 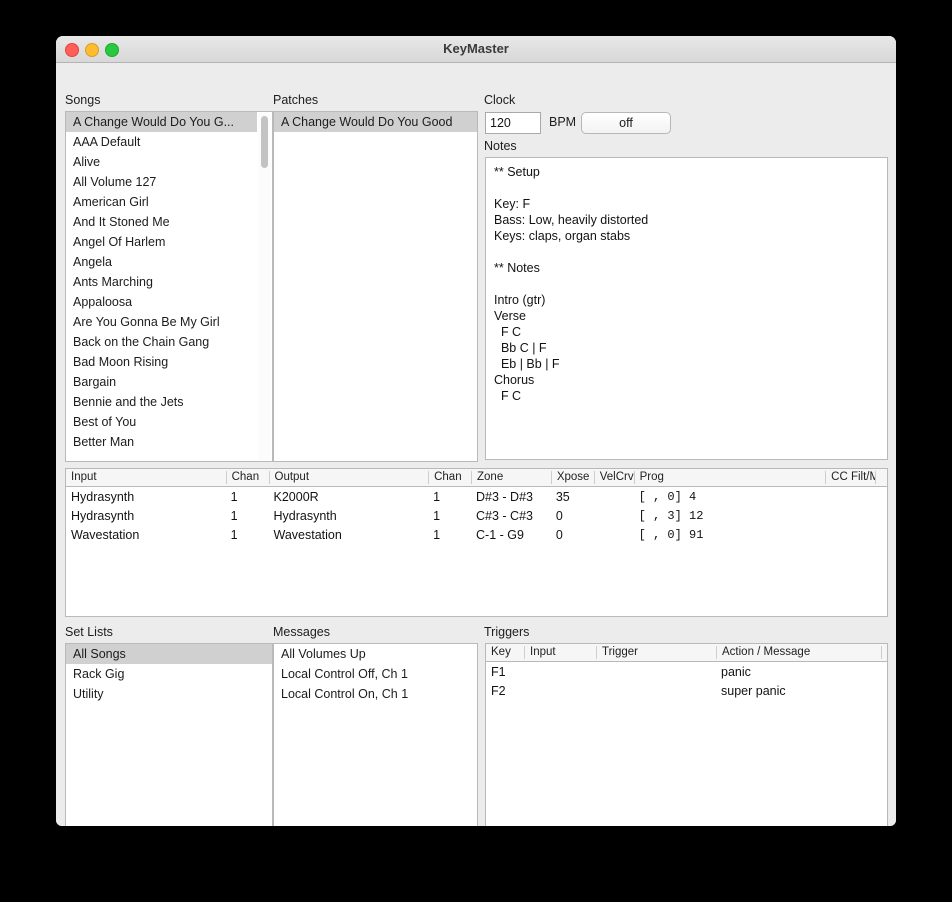 I want to click on window-title: KeyMaster, so click(x=476, y=48).